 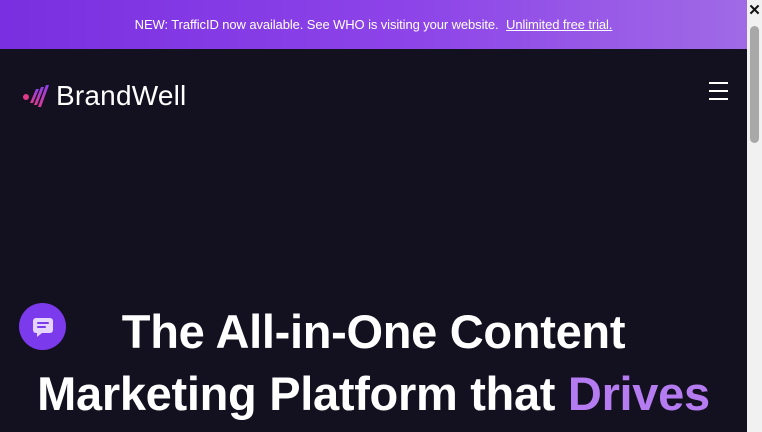 What do you see at coordinates (754, 216) in the screenshot?
I see `vertical-scrollbar: ✕` at bounding box center [754, 216].